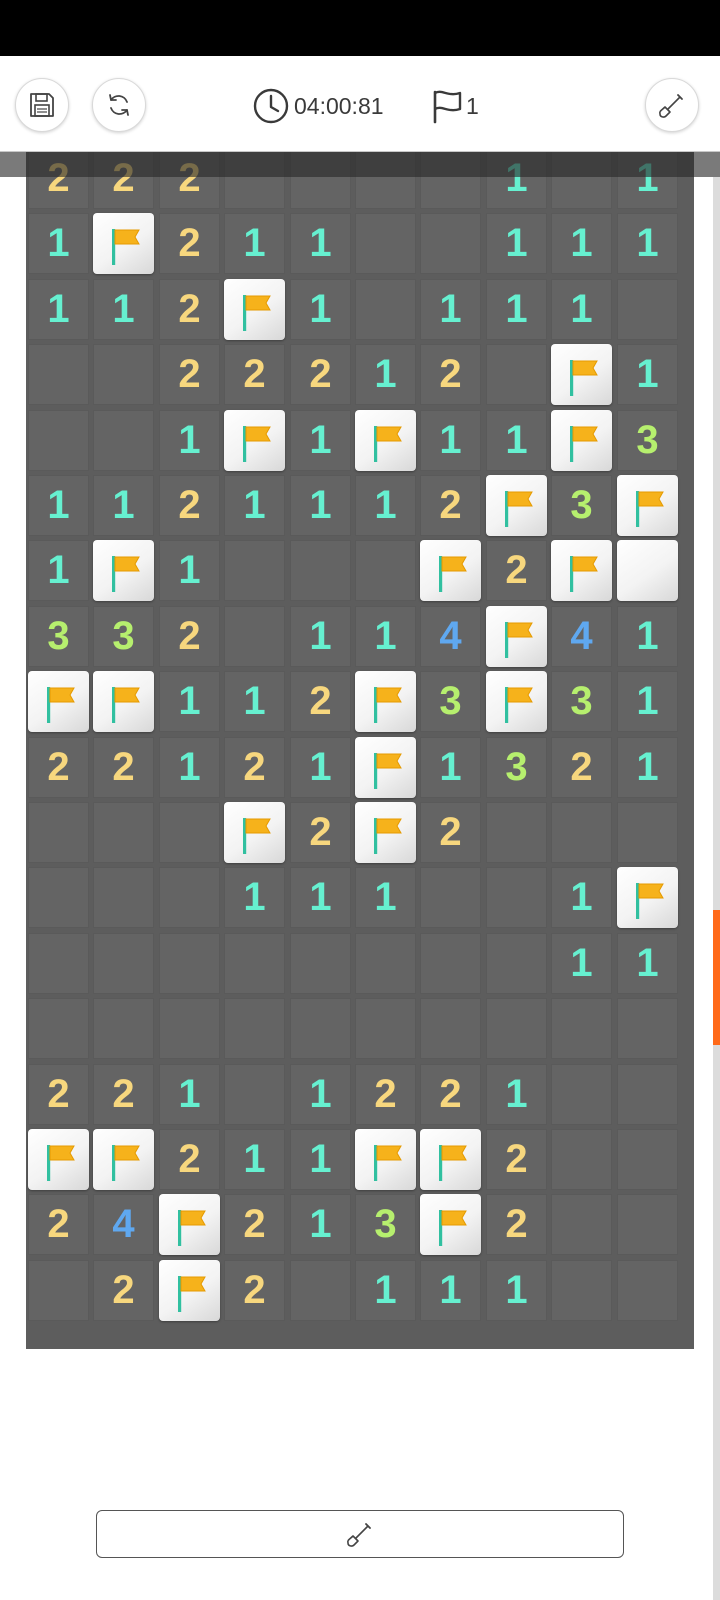 Image resolution: width=720 pixels, height=1600 pixels. I want to click on scrollbar-track, so click(716, 888).